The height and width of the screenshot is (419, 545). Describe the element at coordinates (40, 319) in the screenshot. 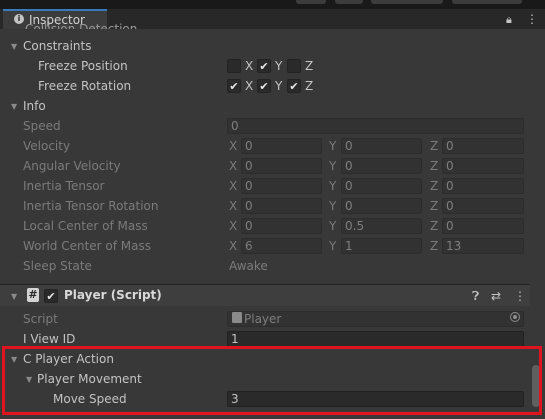

I see `script-label: Script` at that location.